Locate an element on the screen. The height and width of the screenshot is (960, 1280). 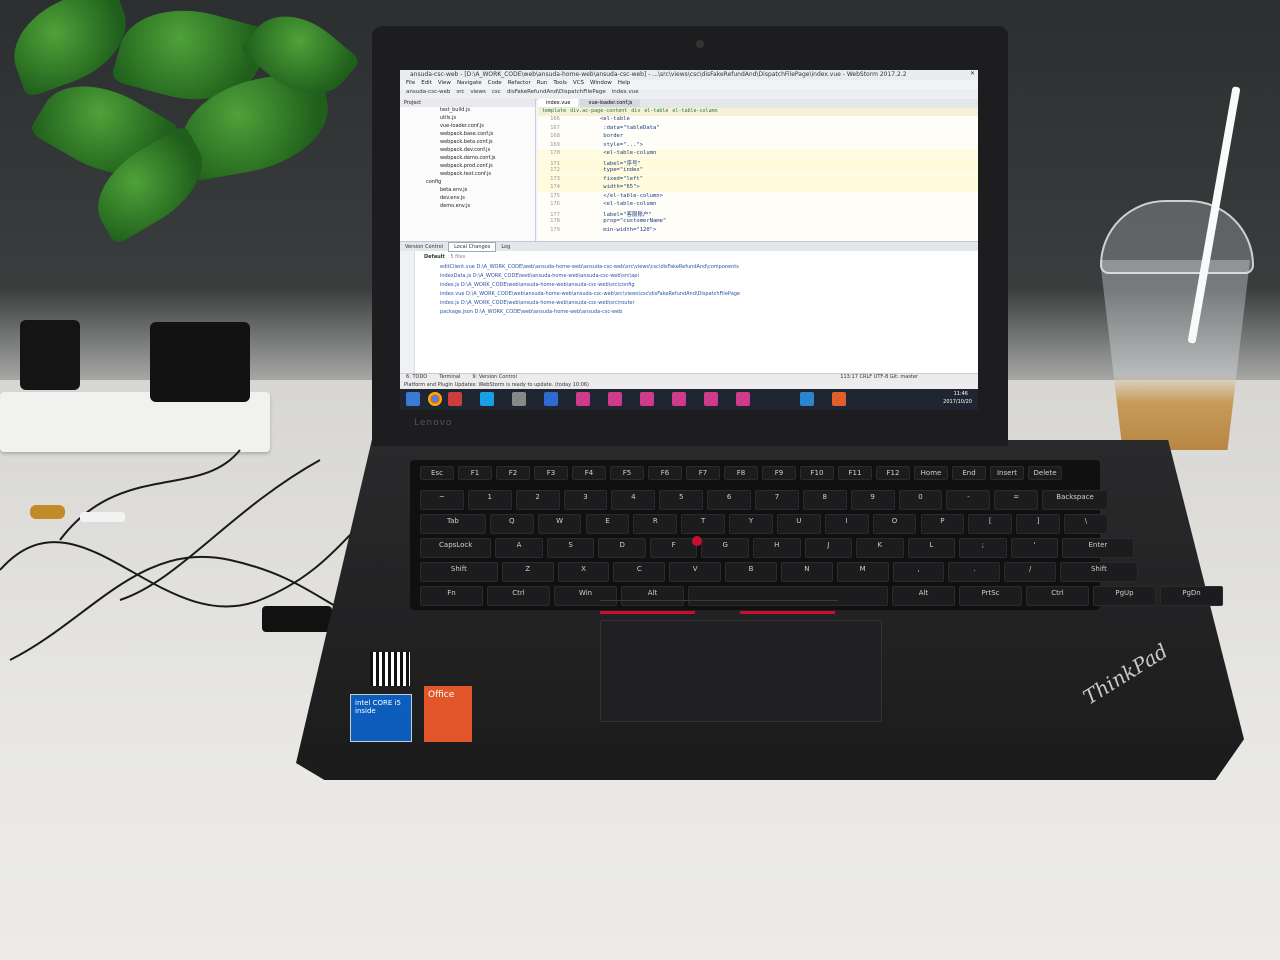
code-line: 177 label="客服账户" is located at coordinates (758, 214).